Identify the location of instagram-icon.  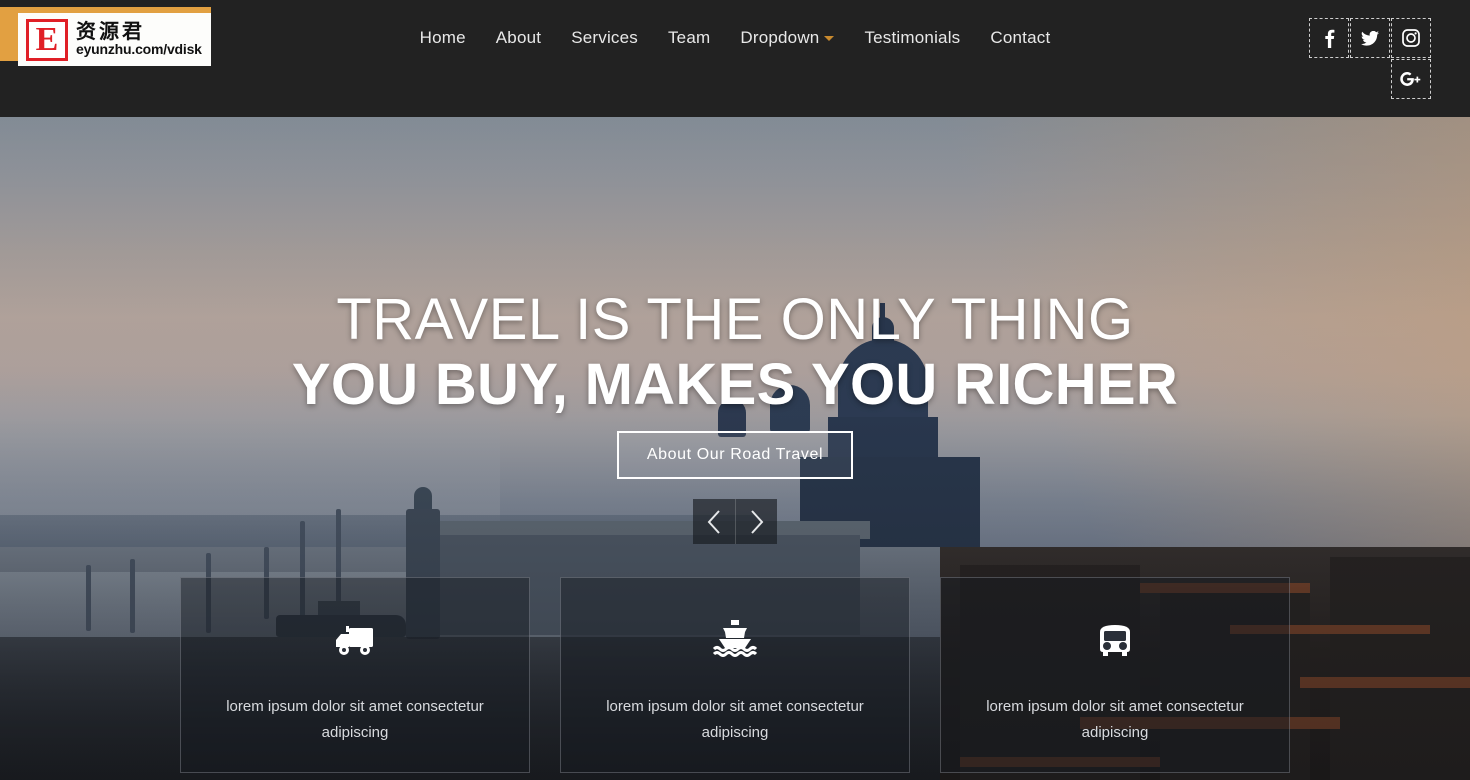
(1411, 38).